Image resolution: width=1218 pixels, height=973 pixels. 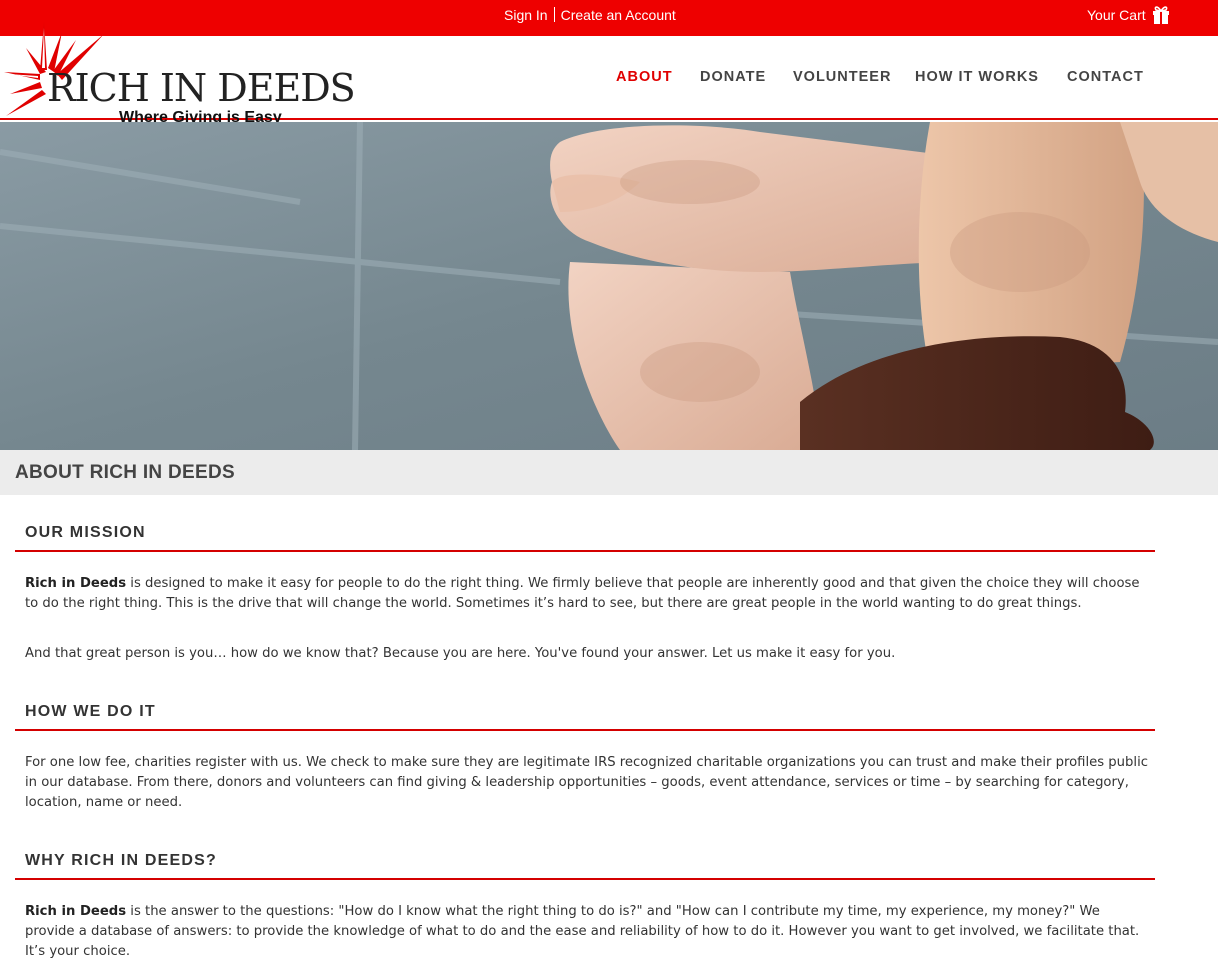 I want to click on page-title: ABOUT RICH IN DEEDS, so click(x=125, y=472).